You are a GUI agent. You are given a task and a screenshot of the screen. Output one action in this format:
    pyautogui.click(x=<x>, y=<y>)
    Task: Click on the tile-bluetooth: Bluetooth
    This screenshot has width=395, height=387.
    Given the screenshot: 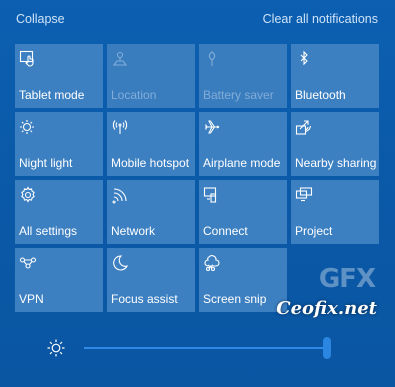 What is the action you would take?
    pyautogui.click(x=335, y=76)
    